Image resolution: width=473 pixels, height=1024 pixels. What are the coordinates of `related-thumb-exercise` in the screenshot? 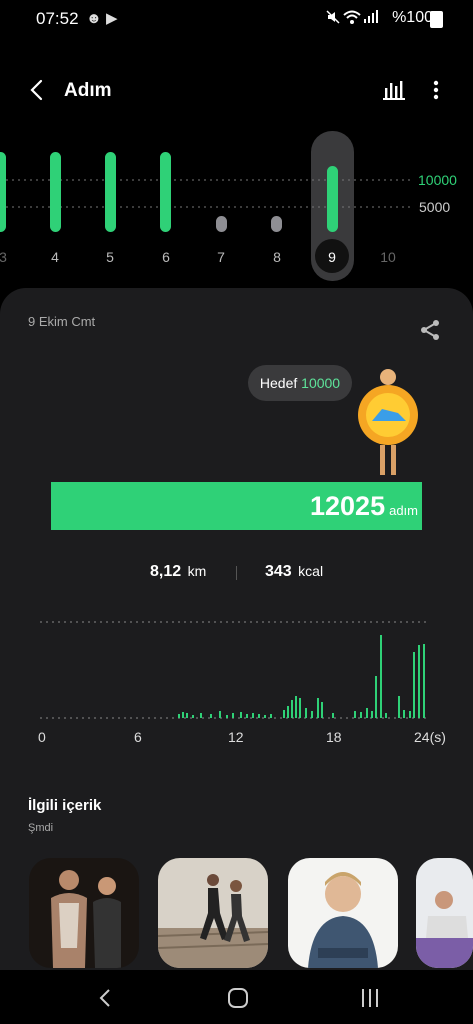 It's located at (444, 913).